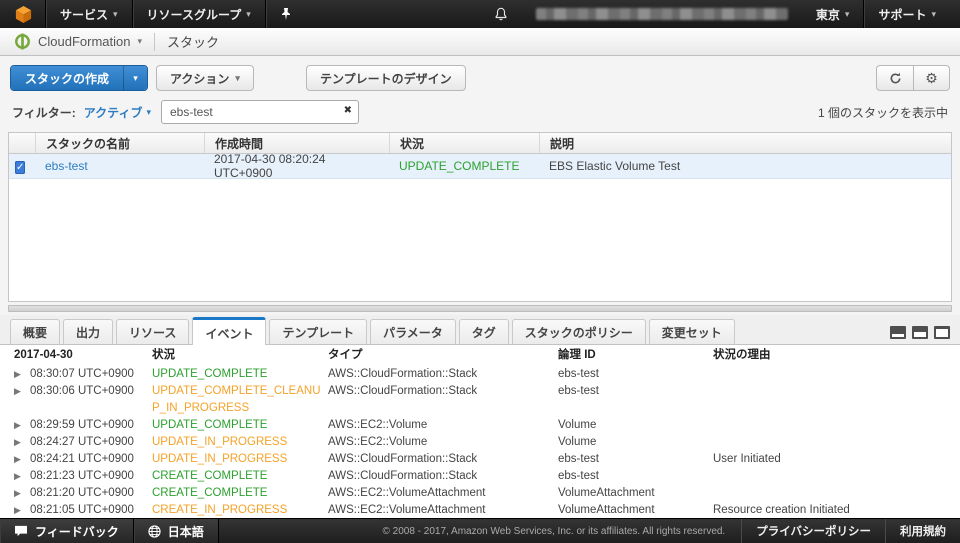 This screenshot has width=960, height=543. I want to click on feedback-button: フィードバック, so click(67, 531).